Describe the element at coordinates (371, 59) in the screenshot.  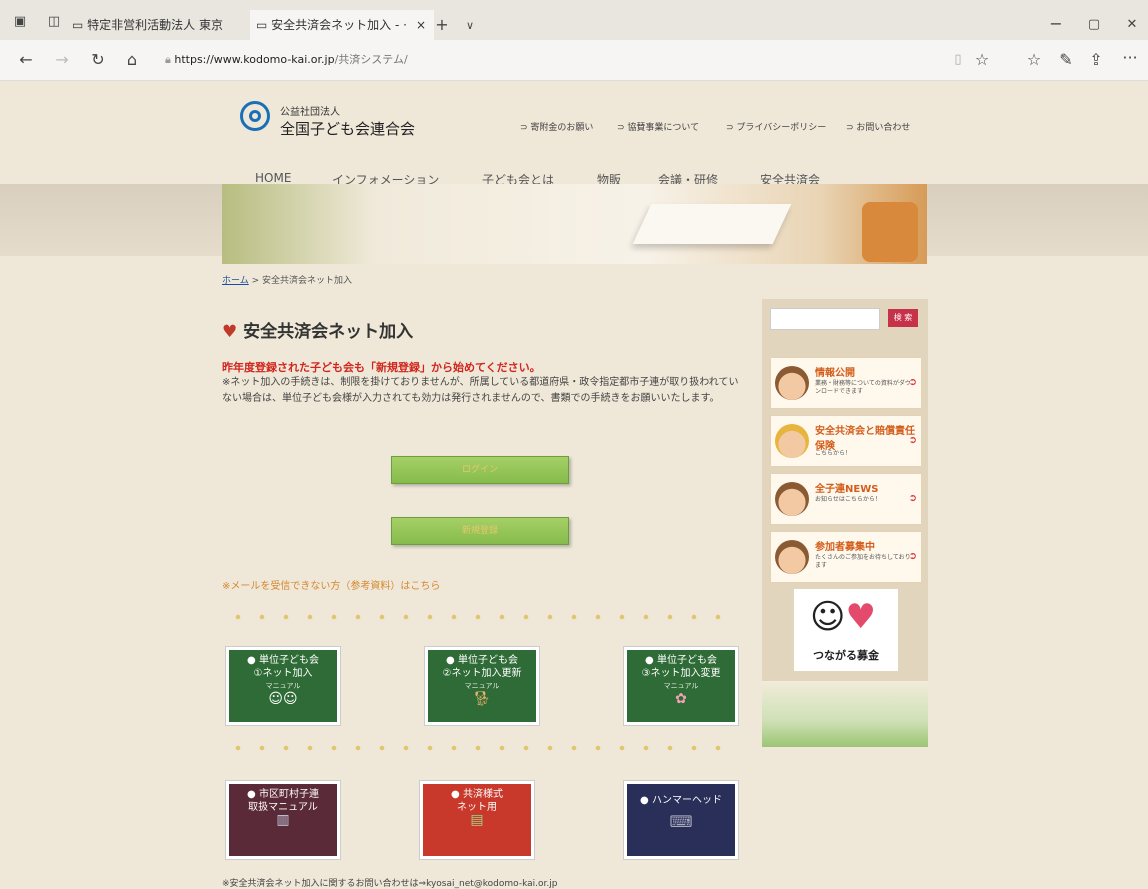
I see `url-path: /共済システム/` at that location.